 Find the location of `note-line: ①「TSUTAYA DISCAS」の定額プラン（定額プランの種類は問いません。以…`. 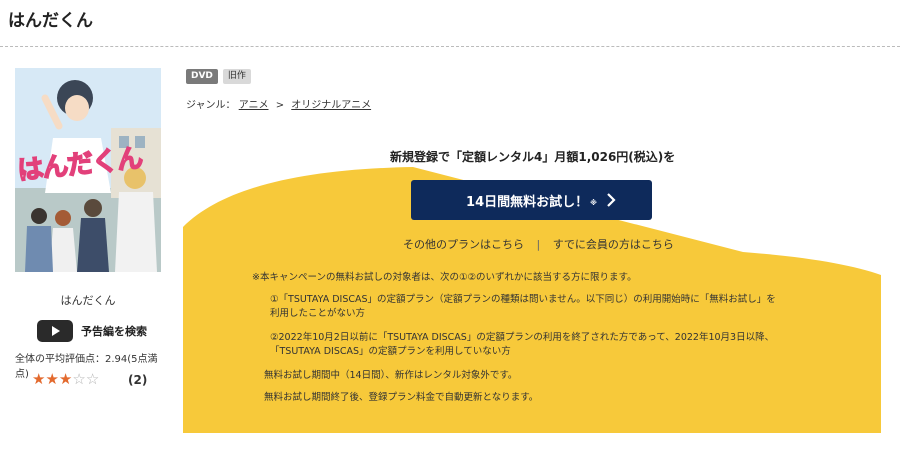

note-line: ①「TSUTAYA DISCAS」の定額プラン（定額プランの種類は問いません。以… is located at coordinates (523, 299).